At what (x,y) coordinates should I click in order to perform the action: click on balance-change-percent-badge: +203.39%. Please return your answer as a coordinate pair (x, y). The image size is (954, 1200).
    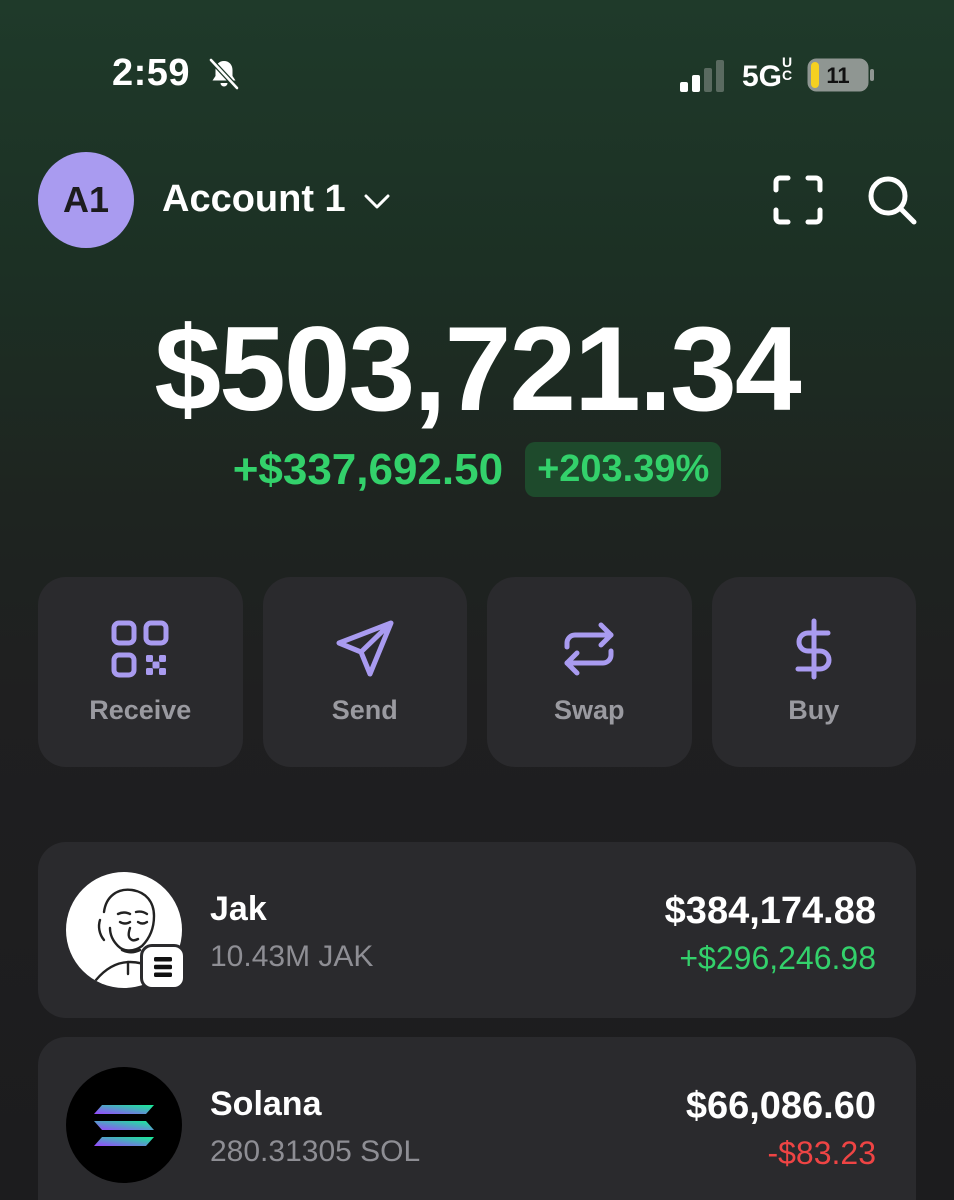
    Looking at the image, I should click on (623, 469).